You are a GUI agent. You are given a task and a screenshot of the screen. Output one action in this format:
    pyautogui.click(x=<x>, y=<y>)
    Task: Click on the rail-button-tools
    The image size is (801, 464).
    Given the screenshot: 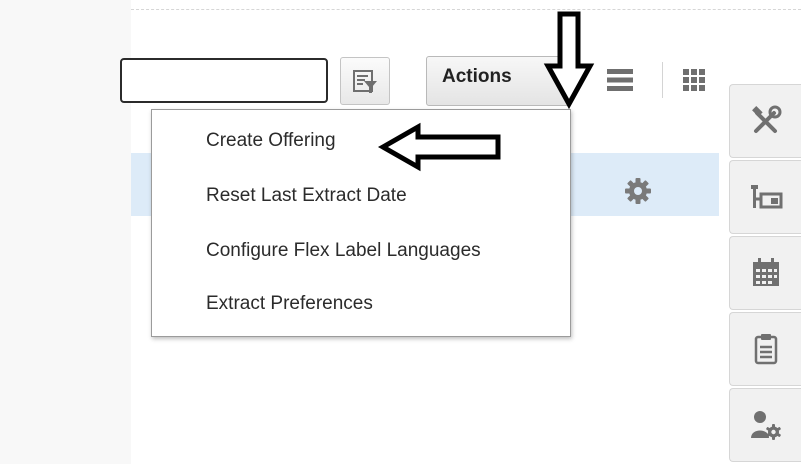 What is the action you would take?
    pyautogui.click(x=765, y=121)
    